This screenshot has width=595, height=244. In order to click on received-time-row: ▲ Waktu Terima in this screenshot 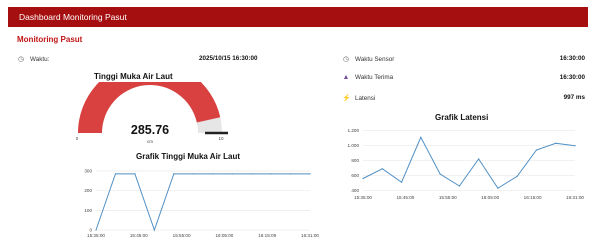, I will do `click(368, 77)`.